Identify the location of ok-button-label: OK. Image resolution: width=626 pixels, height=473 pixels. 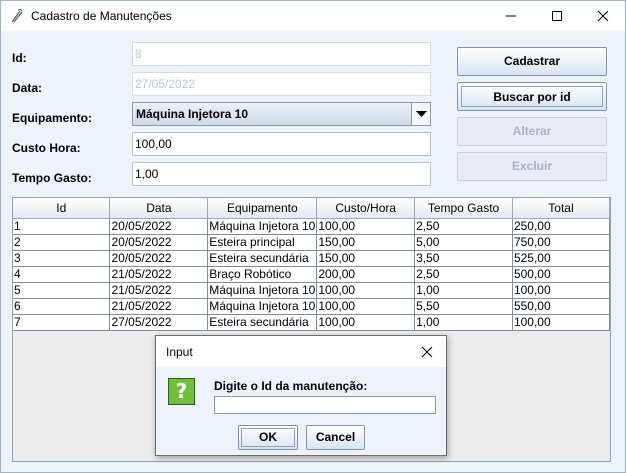
(268, 437).